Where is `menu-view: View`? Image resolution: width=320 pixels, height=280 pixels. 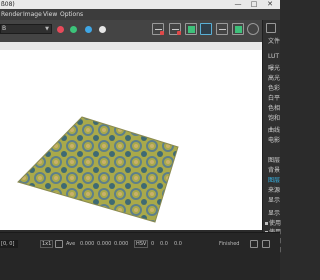 menu-view: View is located at coordinates (50, 14).